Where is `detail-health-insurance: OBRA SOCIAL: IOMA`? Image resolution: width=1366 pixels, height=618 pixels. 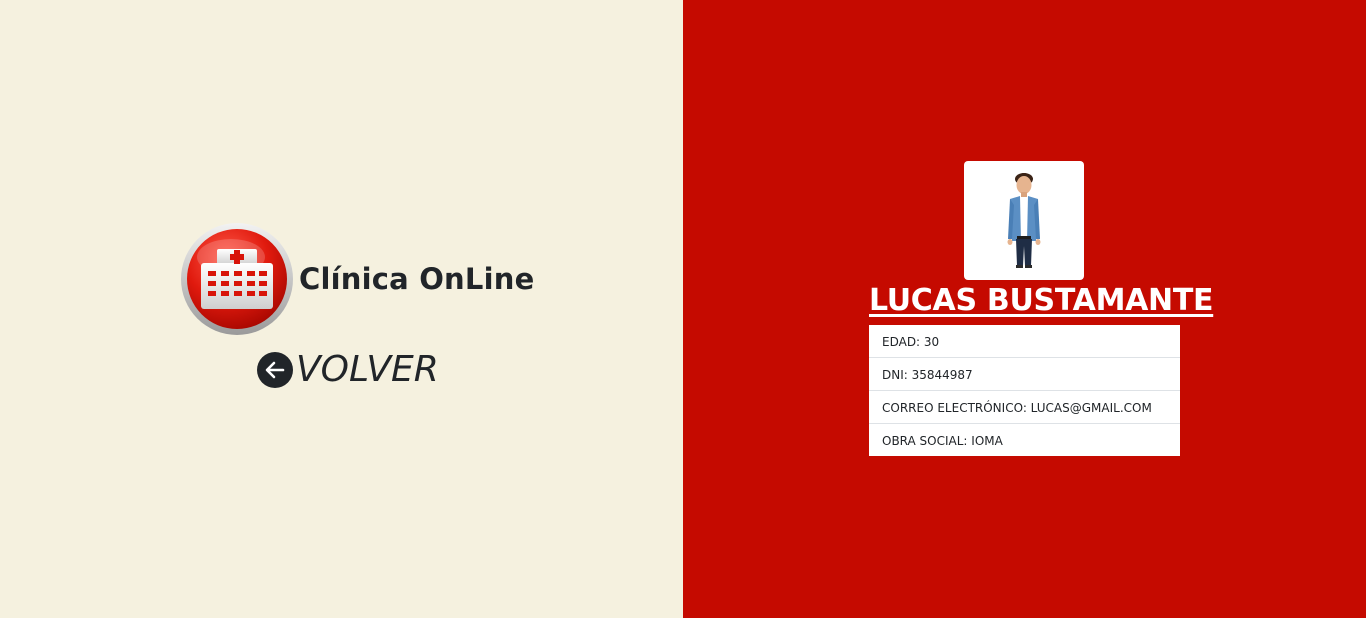 detail-health-insurance: OBRA SOCIAL: IOMA is located at coordinates (942, 441).